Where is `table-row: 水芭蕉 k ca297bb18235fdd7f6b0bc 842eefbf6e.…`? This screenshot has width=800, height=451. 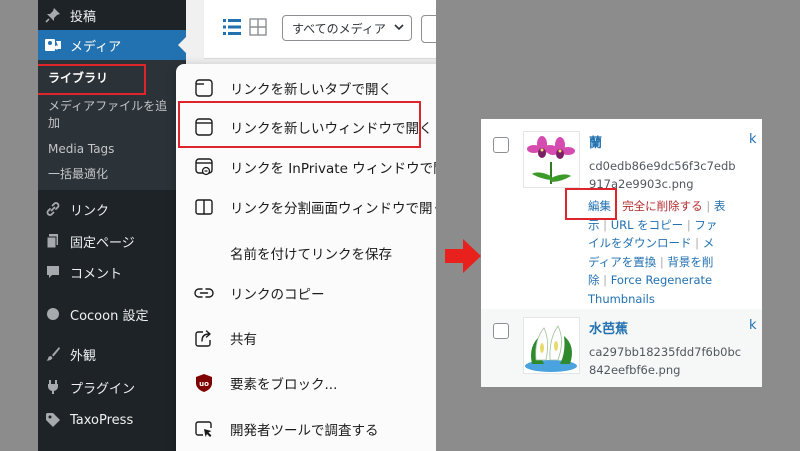 table-row: 水芭蕉 k ca297bb18235fdd7f6b0bc 842eefbf6e.… is located at coordinates (621, 348).